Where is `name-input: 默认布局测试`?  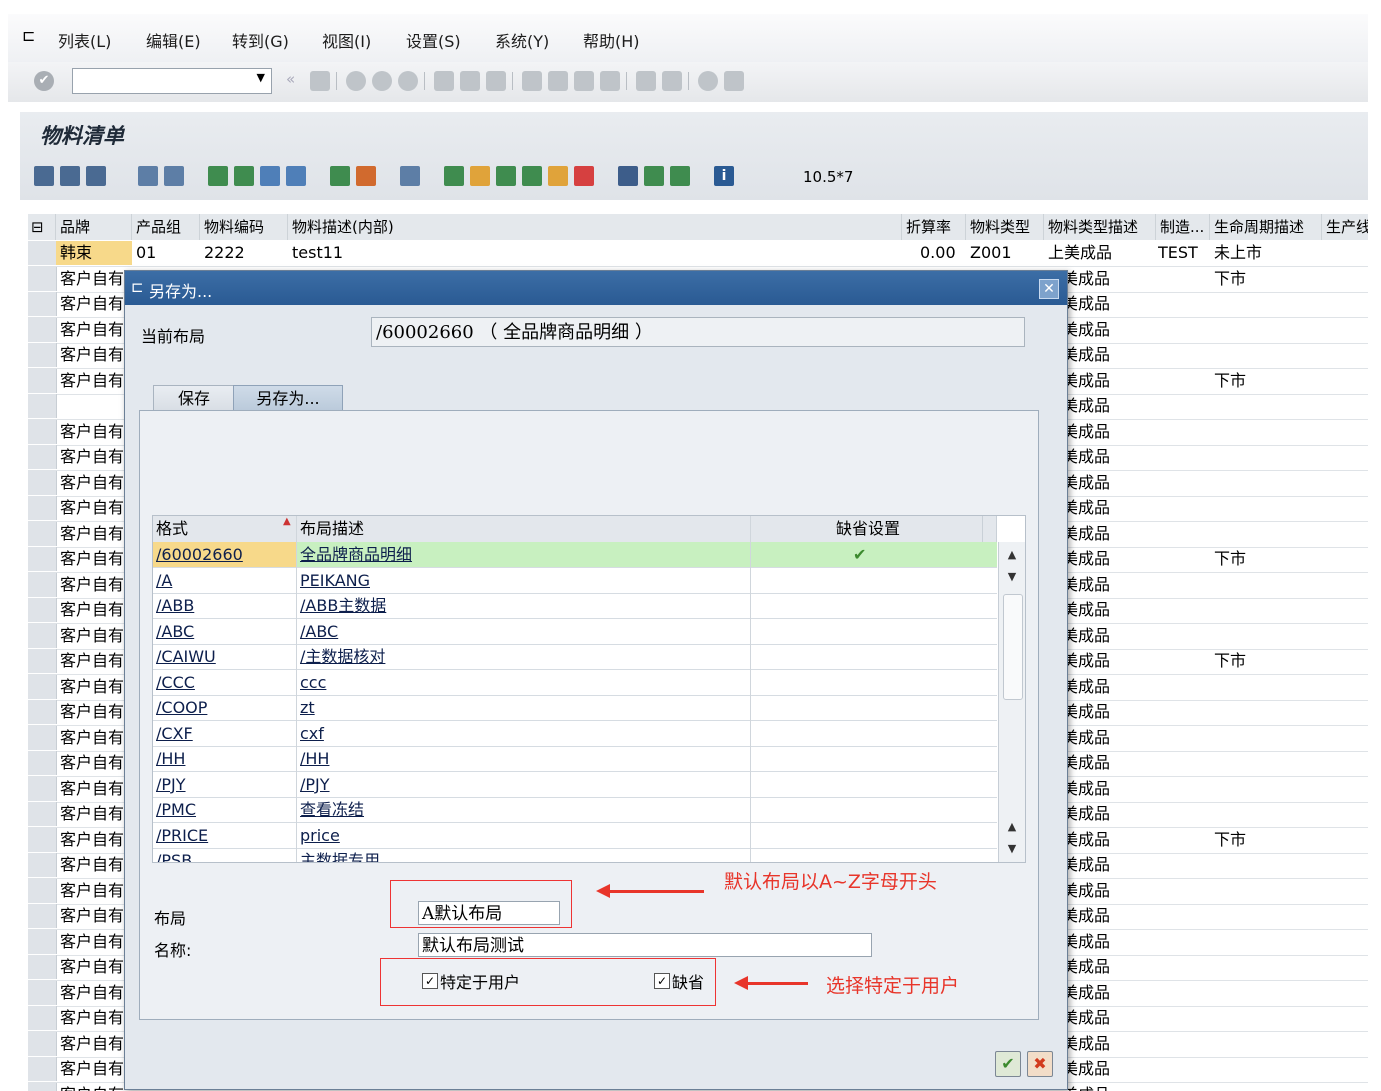 name-input: 默认布局测试 is located at coordinates (645, 945).